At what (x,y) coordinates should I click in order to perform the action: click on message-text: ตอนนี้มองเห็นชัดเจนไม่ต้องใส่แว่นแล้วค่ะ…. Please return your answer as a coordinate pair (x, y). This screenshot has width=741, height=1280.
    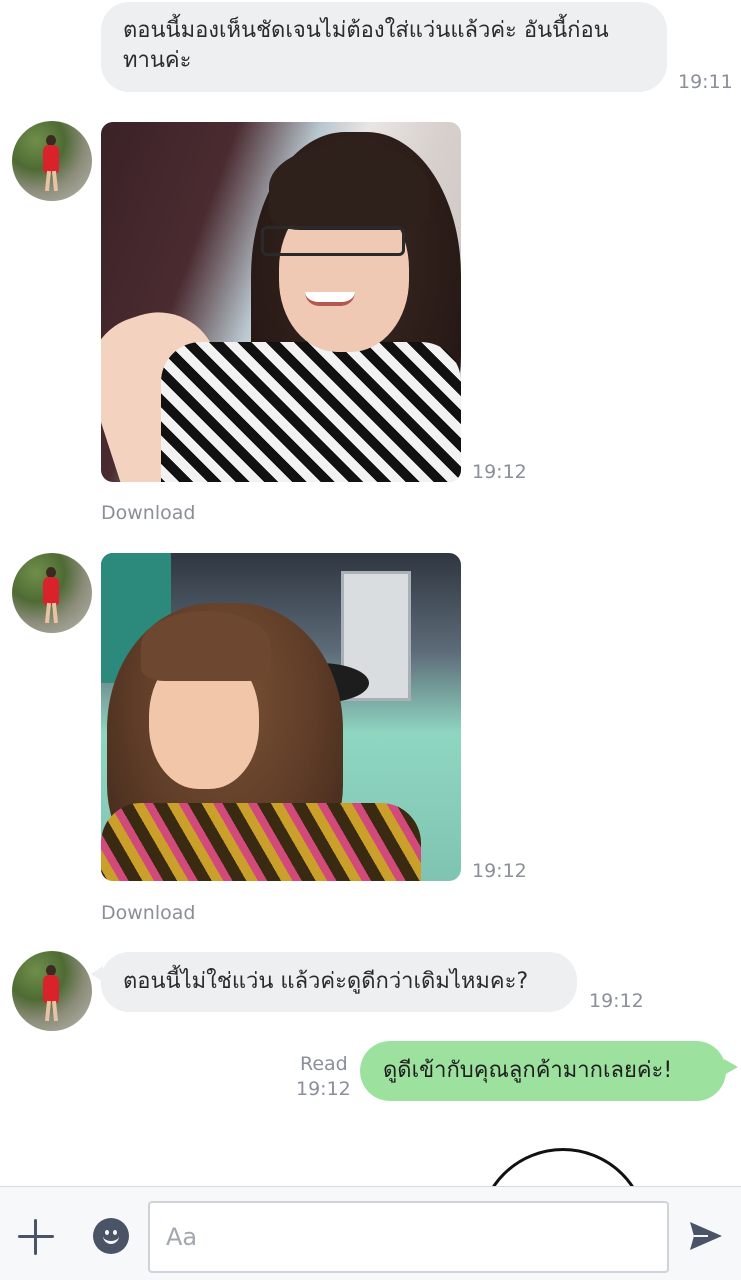
    Looking at the image, I should click on (366, 45).